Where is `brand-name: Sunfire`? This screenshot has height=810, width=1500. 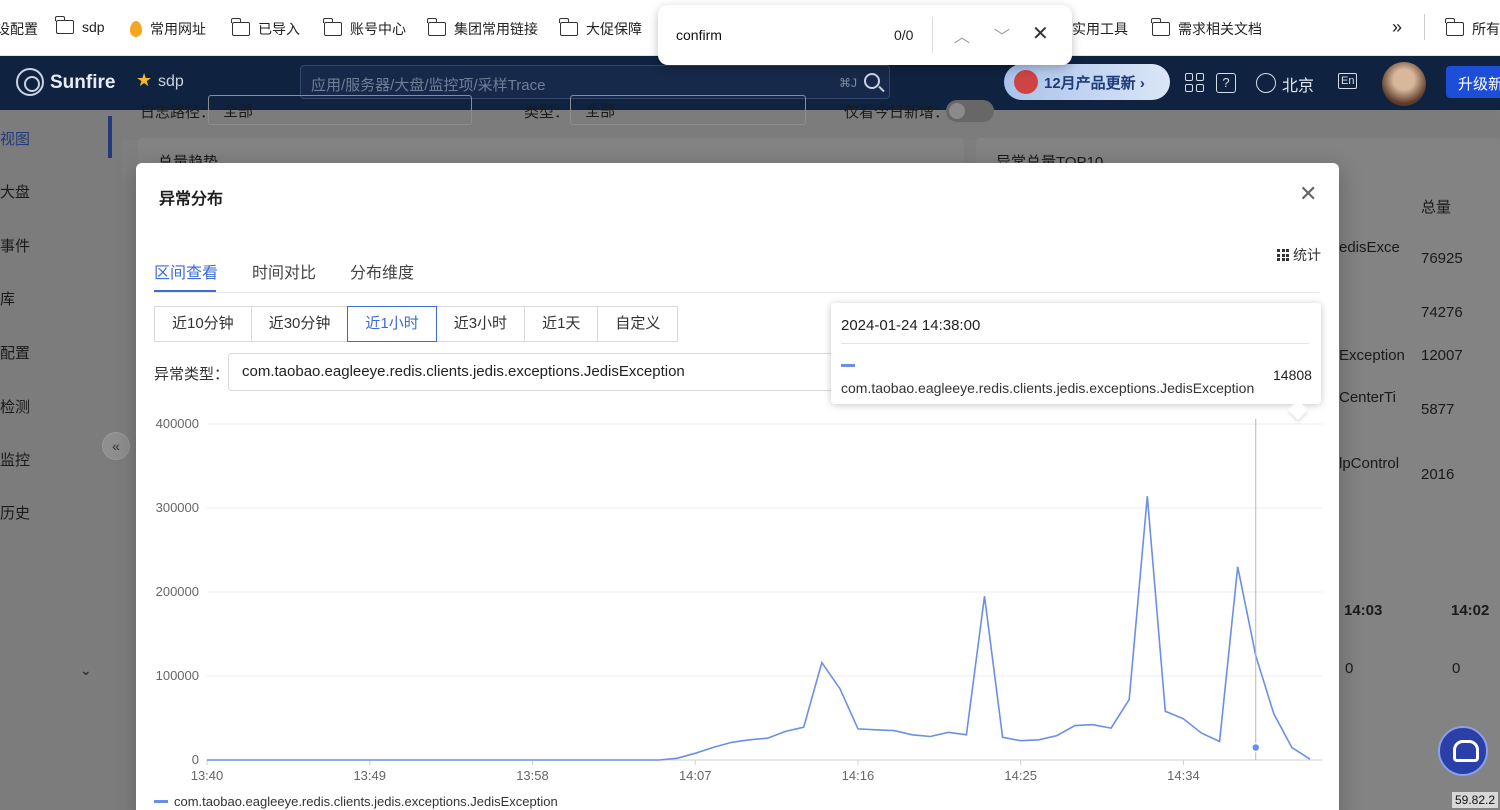
brand-name: Sunfire is located at coordinates (82, 83).